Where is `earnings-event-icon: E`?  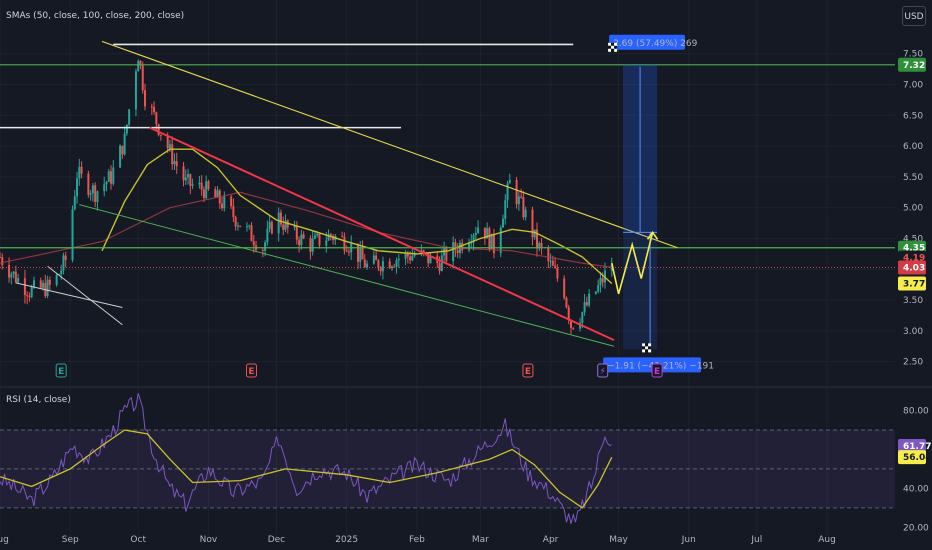 earnings-event-icon: E is located at coordinates (657, 372).